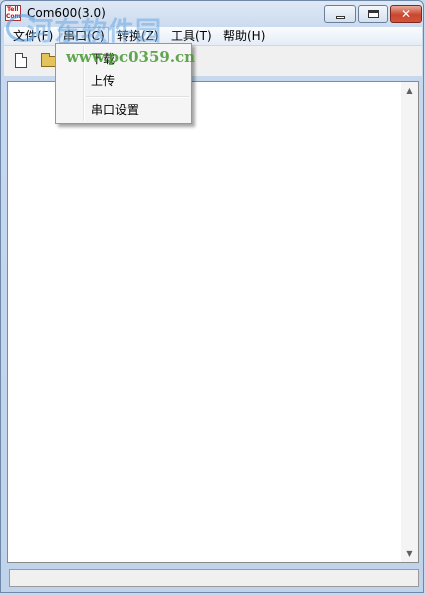 The height and width of the screenshot is (595, 426). What do you see at coordinates (123, 110) in the screenshot?
I see `menu-item-serial-settings: 串口设置` at bounding box center [123, 110].